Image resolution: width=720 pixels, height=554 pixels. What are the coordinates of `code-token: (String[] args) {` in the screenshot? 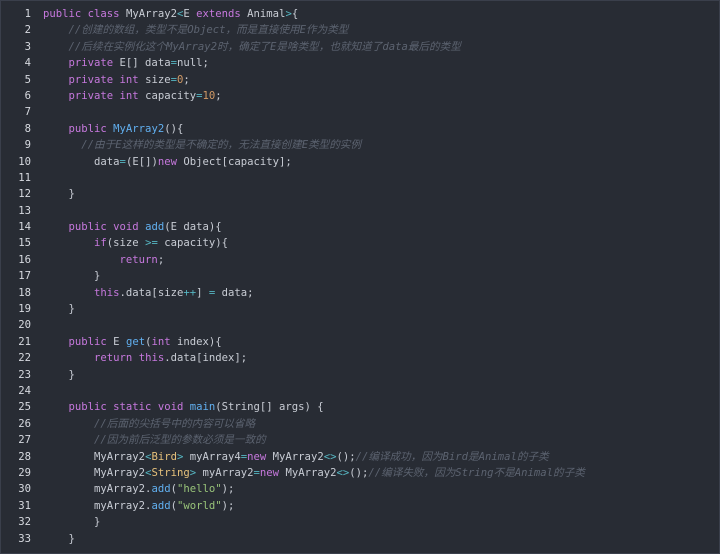 It's located at (269, 407).